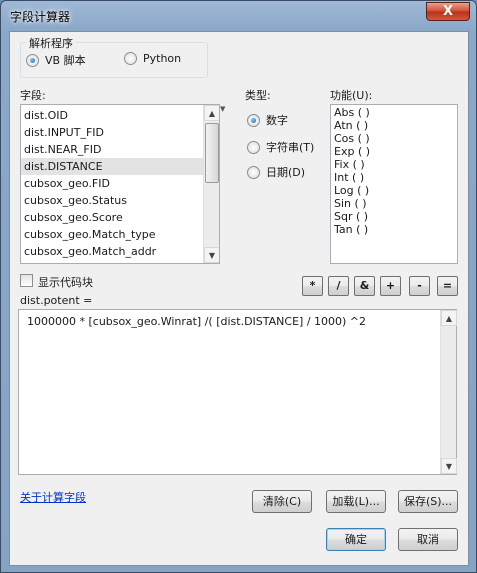 This screenshot has width=477, height=573. What do you see at coordinates (394, 164) in the screenshot?
I see `function-item: Fix ( )` at bounding box center [394, 164].